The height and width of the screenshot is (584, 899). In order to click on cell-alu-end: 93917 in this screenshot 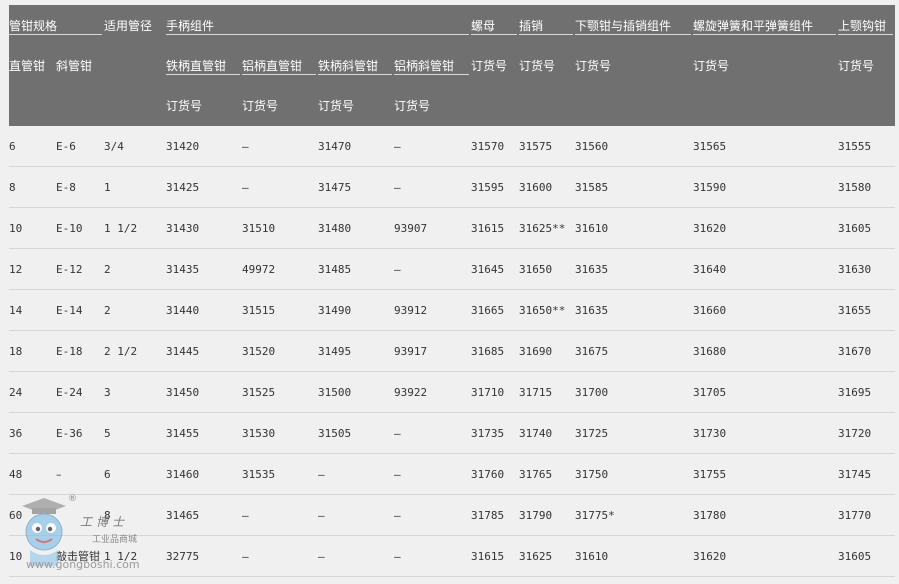, I will do `click(433, 351)`.